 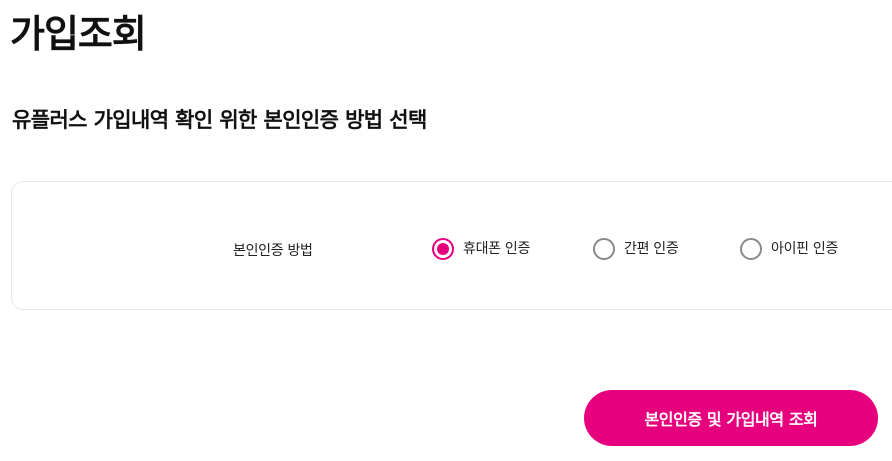 I want to click on radio-ipin-auth: 아이핀 인증, so click(x=789, y=249).